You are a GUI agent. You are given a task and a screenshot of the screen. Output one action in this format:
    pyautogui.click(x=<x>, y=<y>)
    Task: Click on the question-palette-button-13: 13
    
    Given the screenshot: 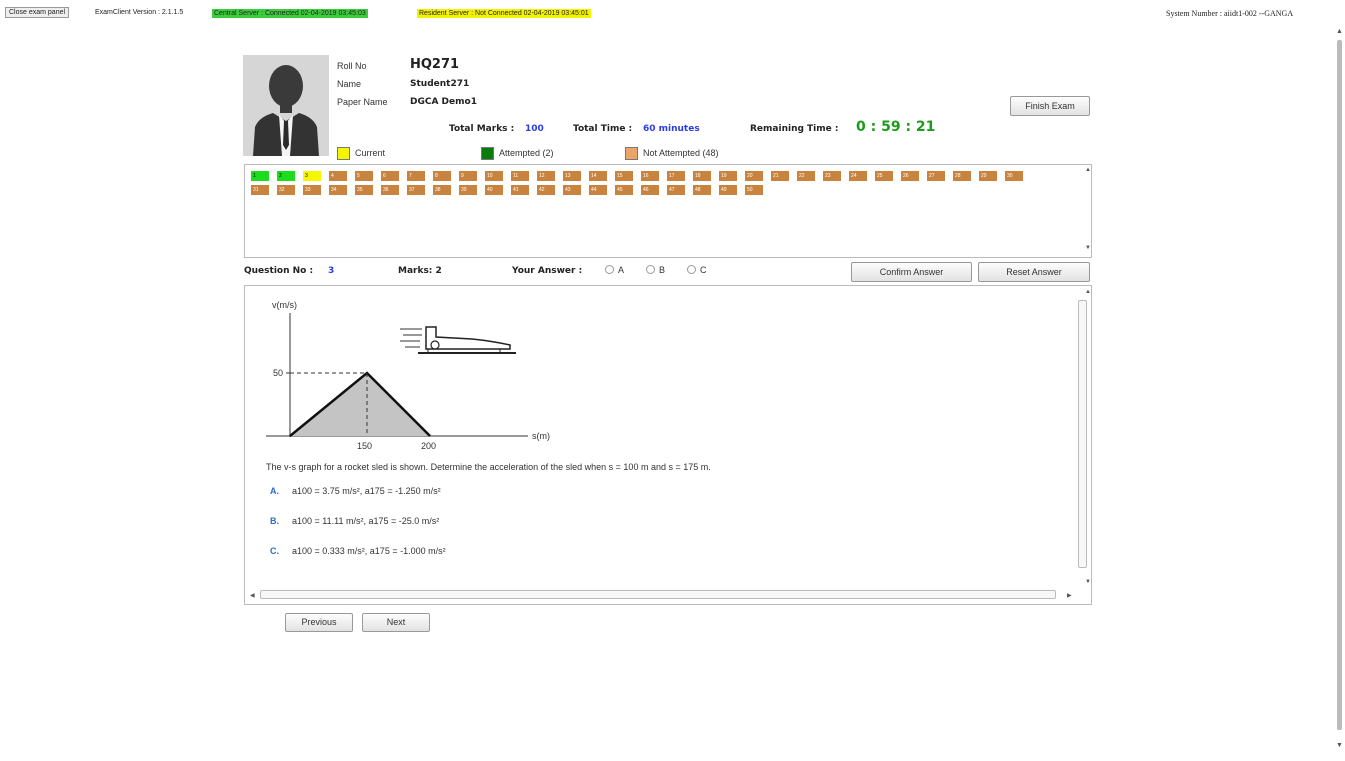 What is the action you would take?
    pyautogui.click(x=572, y=176)
    